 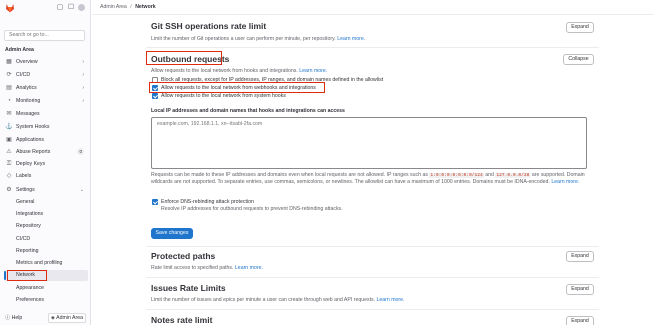 What do you see at coordinates (67, 318) in the screenshot?
I see `admin-area-button: ◈ Admin Area` at bounding box center [67, 318].